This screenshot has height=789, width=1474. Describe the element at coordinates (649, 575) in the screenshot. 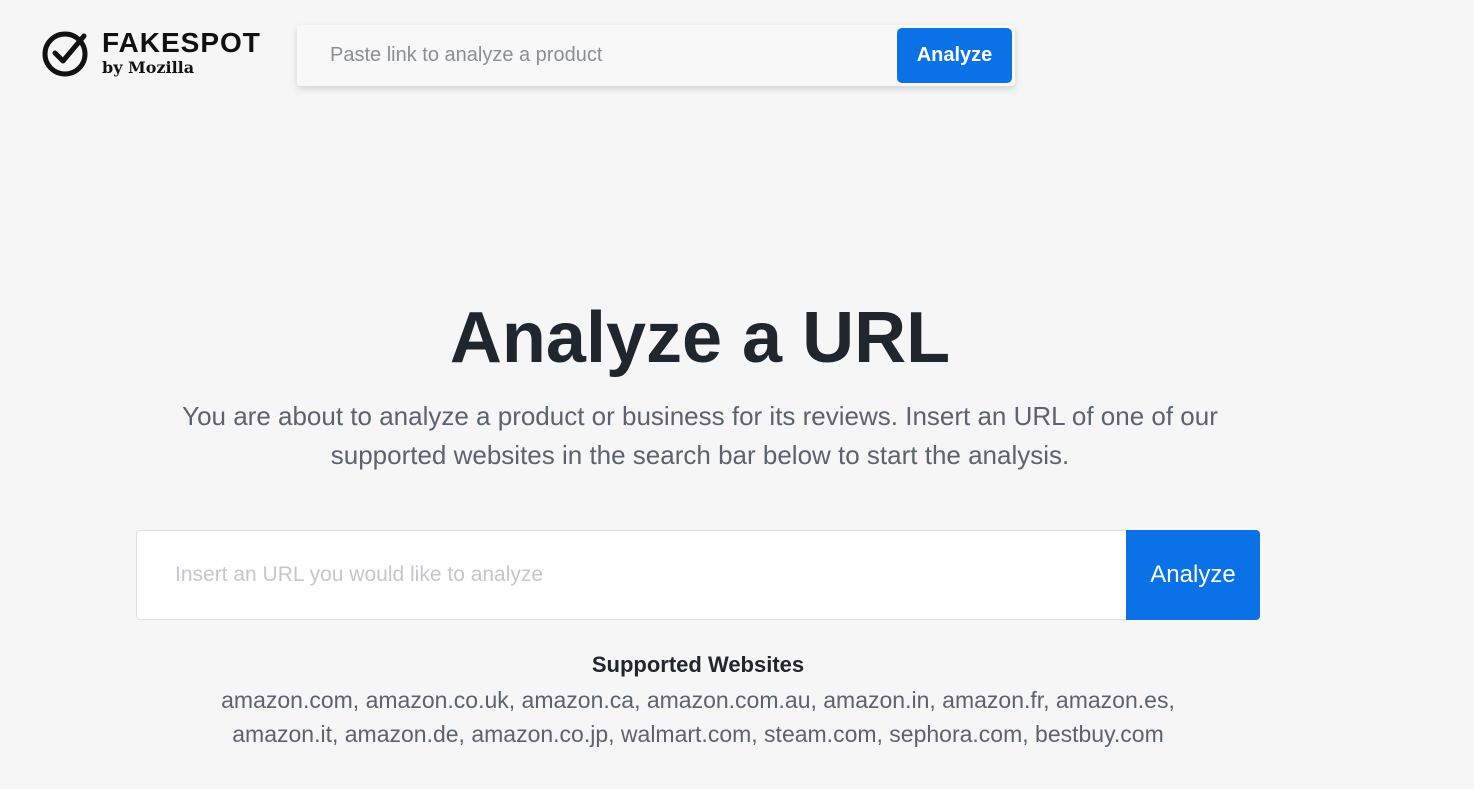

I see `url-input` at that location.